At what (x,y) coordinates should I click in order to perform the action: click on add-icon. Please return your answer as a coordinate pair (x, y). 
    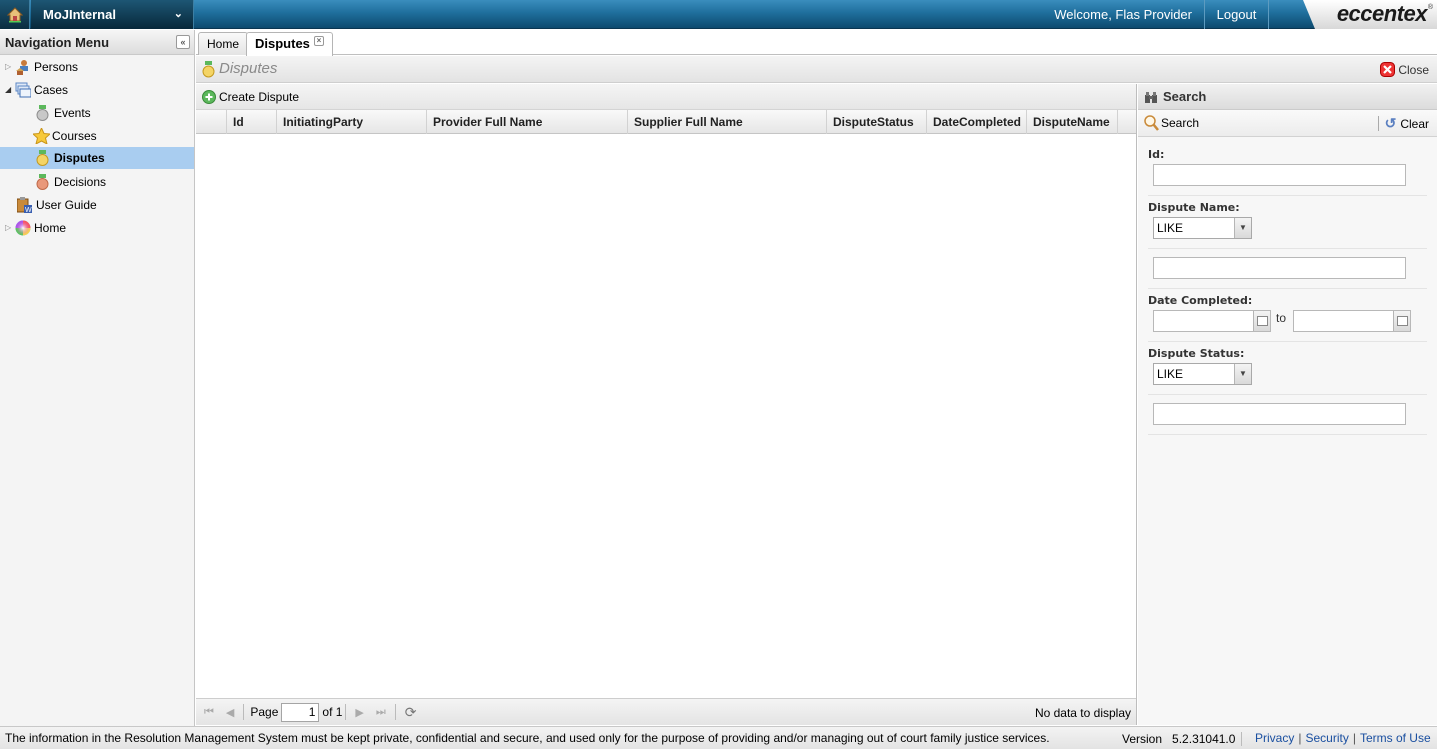
    Looking at the image, I should click on (209, 96).